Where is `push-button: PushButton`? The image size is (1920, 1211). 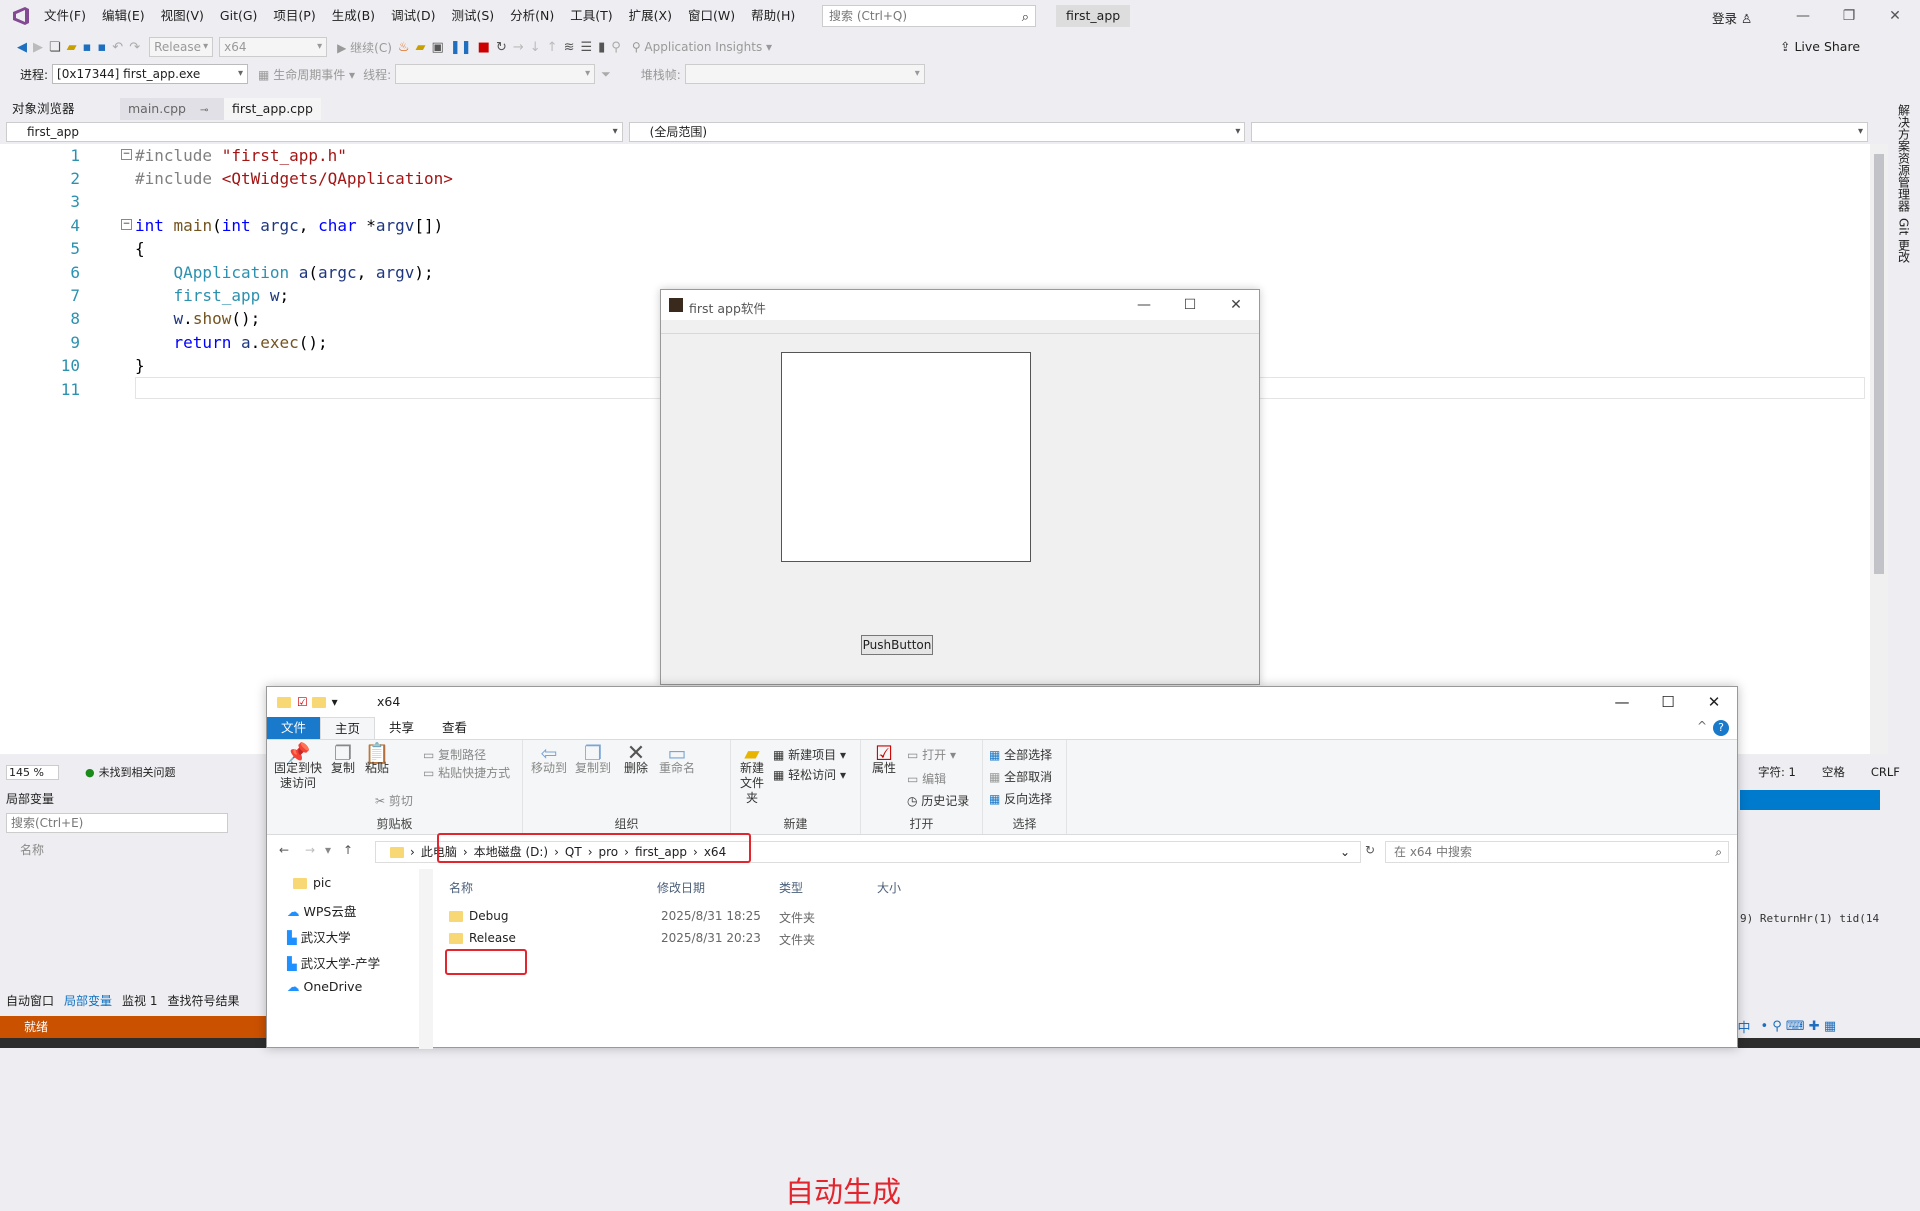 push-button: PushButton is located at coordinates (897, 645).